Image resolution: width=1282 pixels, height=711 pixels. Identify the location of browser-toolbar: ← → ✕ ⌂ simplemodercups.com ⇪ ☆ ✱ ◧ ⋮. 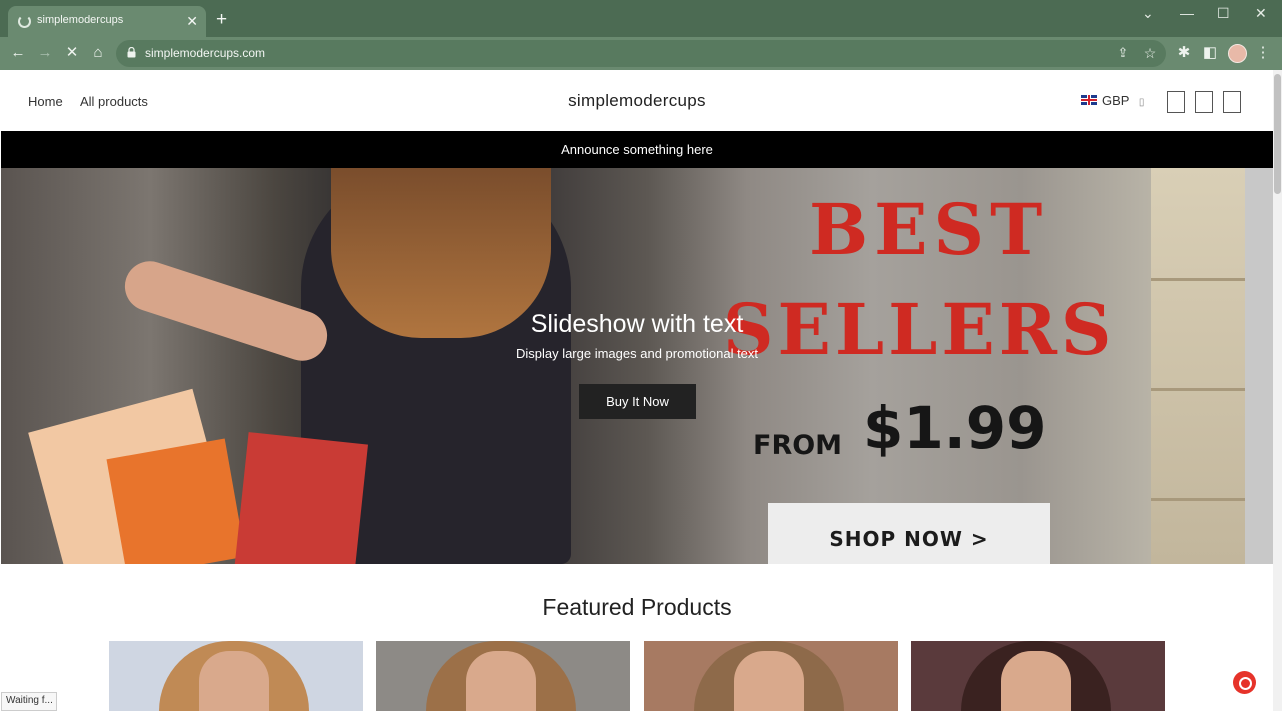
(641, 53).